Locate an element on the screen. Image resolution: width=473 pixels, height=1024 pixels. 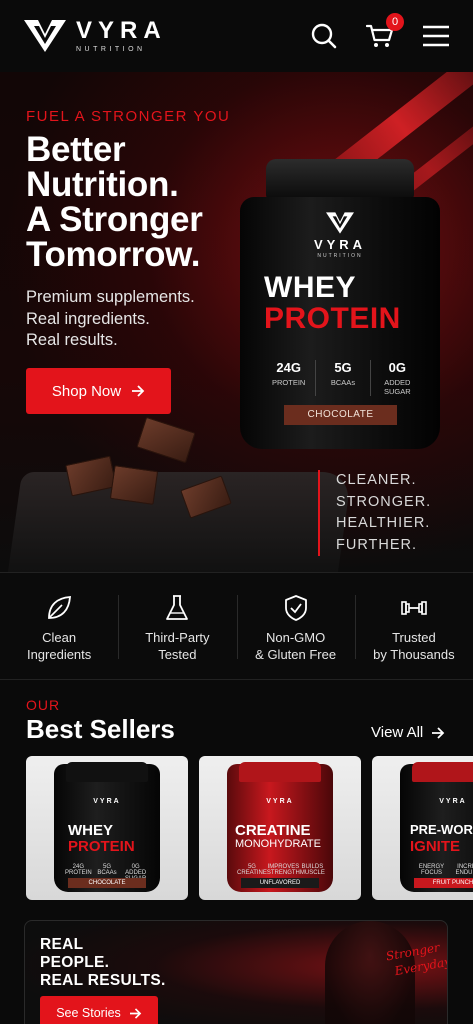
cart-button: 0 is located at coordinates (384, 32).